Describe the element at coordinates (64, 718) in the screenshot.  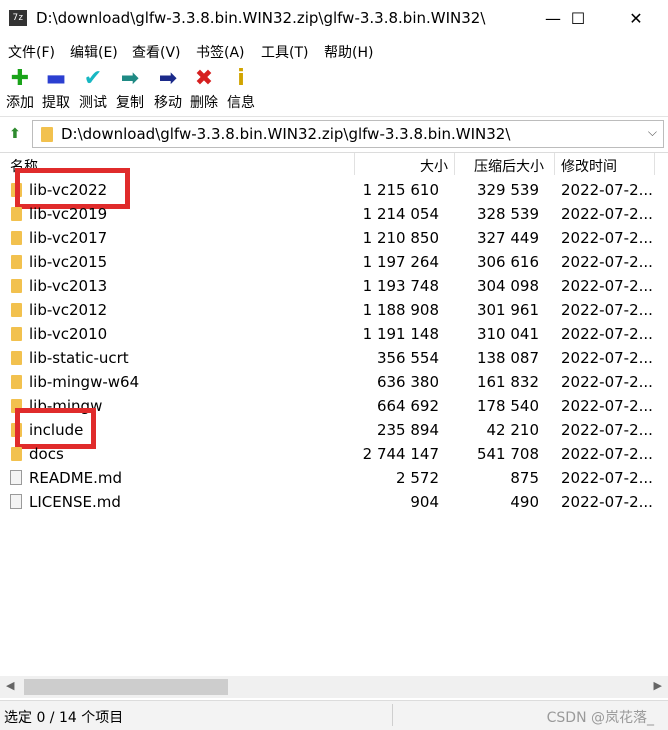
I see `status-selection: 选定 0 / 14 个项目` at that location.